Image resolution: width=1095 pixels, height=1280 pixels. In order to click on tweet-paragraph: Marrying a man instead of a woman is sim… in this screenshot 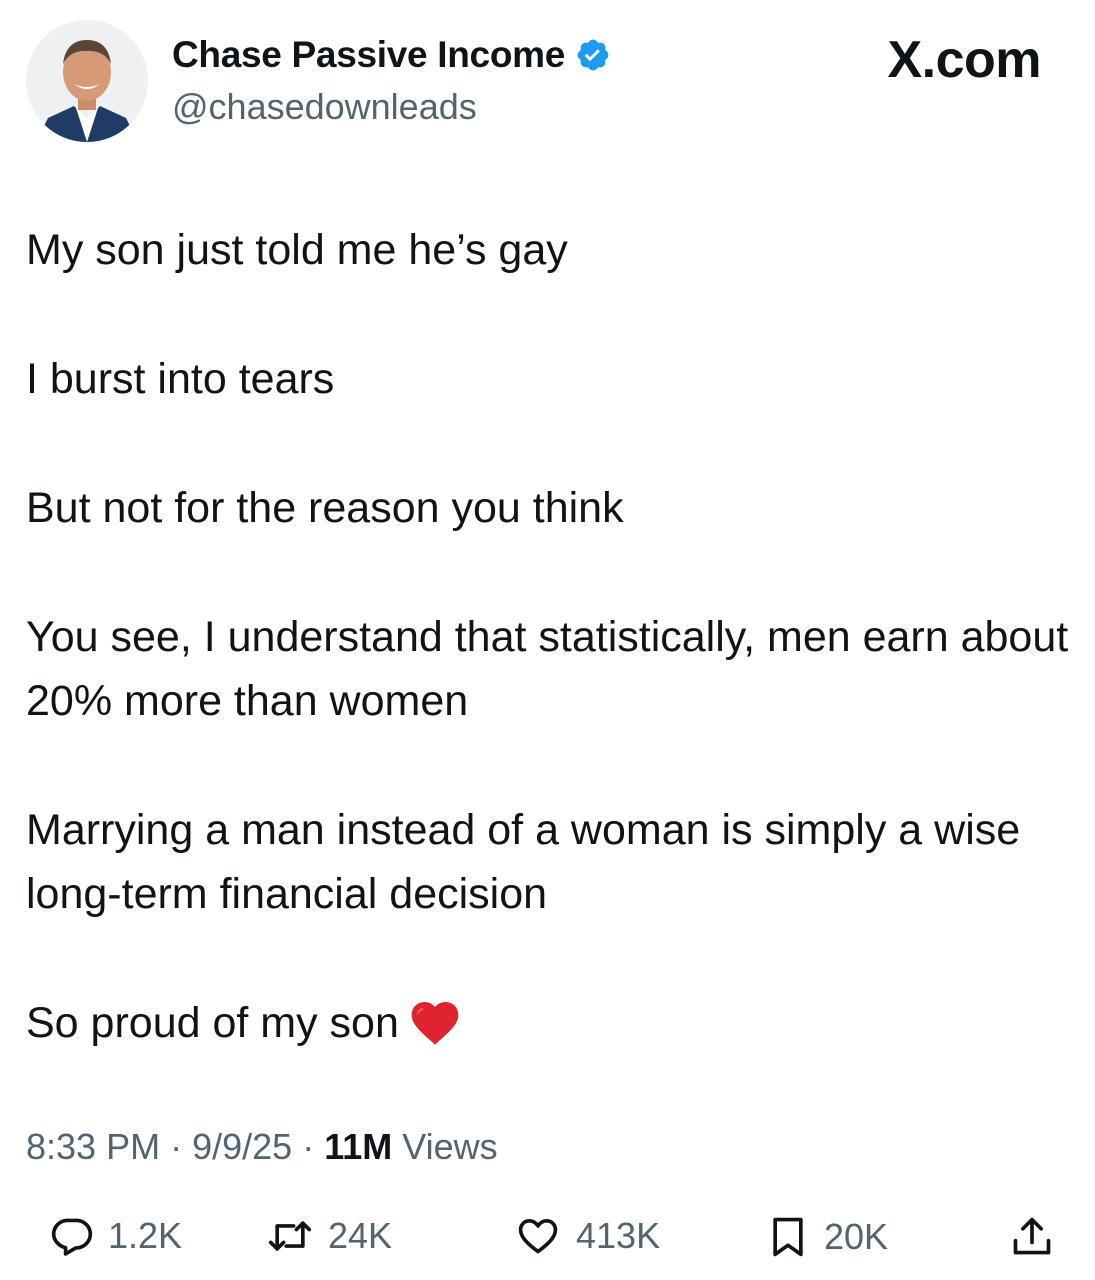, I will do `click(523, 862)`.